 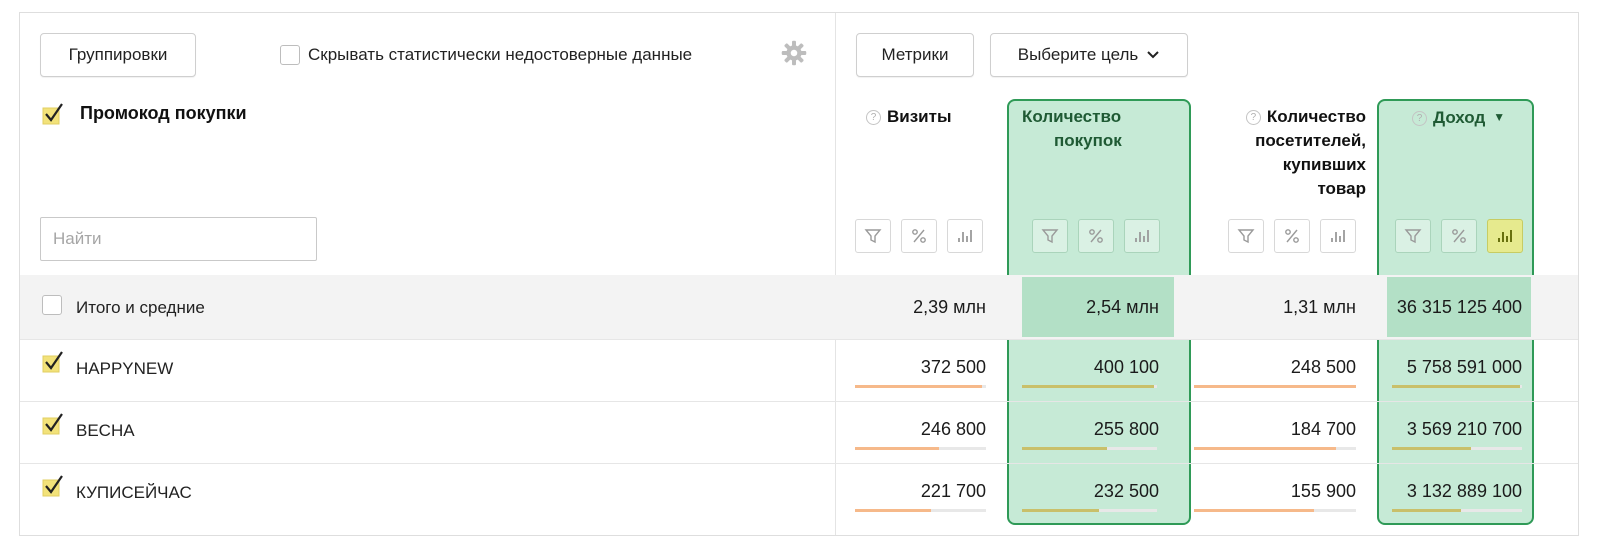 What do you see at coordinates (953, 429) in the screenshot?
I see `cell-value: 246 800` at bounding box center [953, 429].